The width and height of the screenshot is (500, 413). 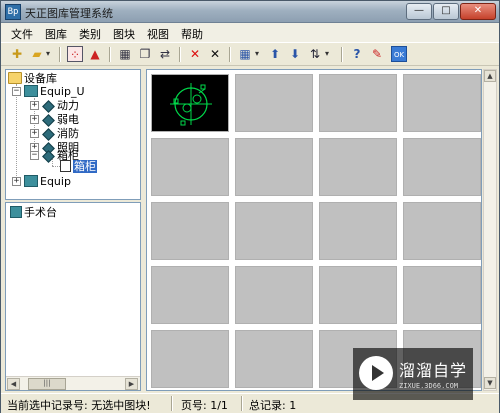 I want to click on app-icon: Bp, so click(x=13, y=12).